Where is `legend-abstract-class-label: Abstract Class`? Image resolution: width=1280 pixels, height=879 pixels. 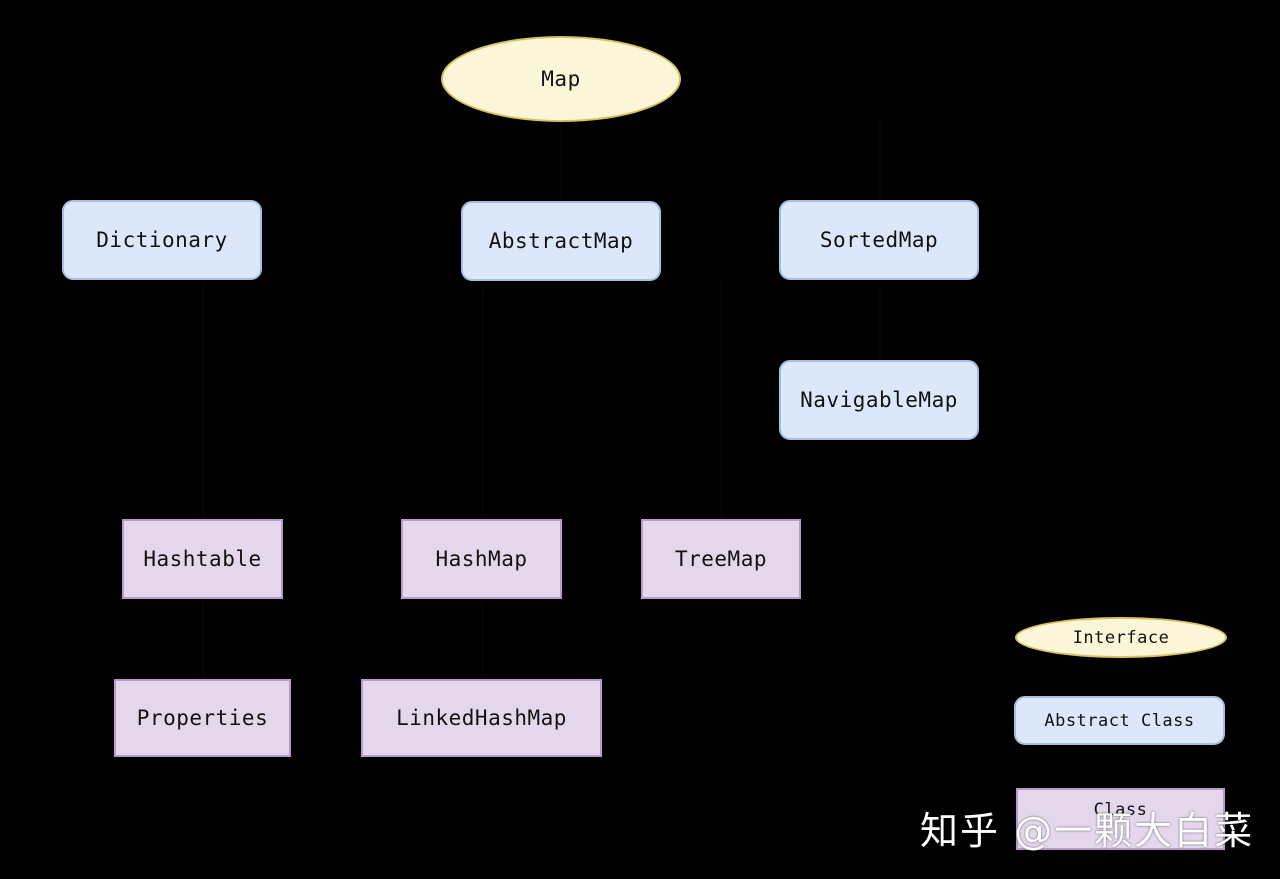 legend-abstract-class-label: Abstract Class is located at coordinates (1119, 720).